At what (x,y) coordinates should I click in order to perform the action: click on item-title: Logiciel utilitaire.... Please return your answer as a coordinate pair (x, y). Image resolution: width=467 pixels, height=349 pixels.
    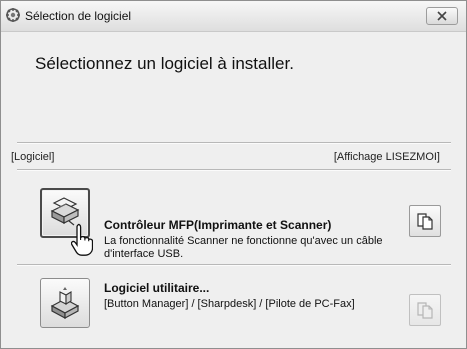
    Looking at the image, I should click on (157, 288).